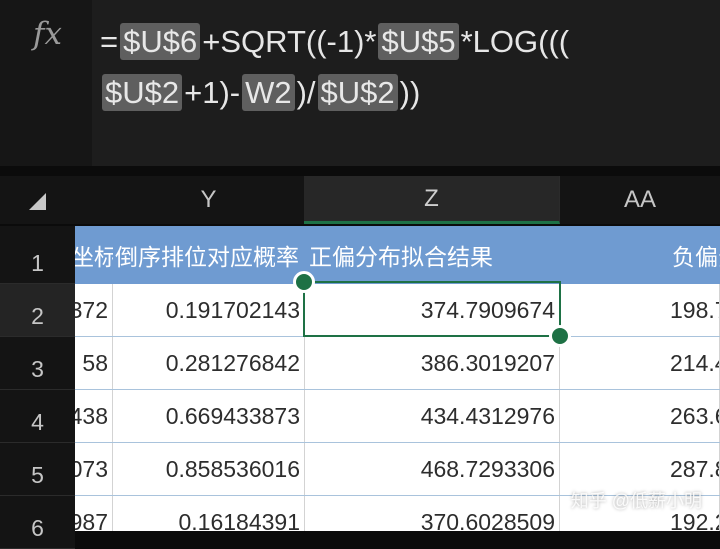  What do you see at coordinates (432, 469) in the screenshot?
I see `cell-z5: 468.7293306` at bounding box center [432, 469].